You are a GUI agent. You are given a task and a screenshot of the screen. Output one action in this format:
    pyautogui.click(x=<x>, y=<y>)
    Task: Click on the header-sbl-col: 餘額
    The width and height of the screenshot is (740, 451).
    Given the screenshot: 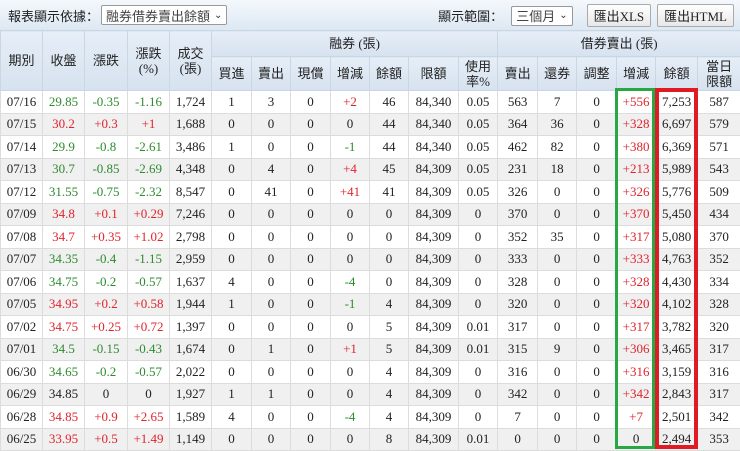 What is the action you would take?
    pyautogui.click(x=677, y=74)
    